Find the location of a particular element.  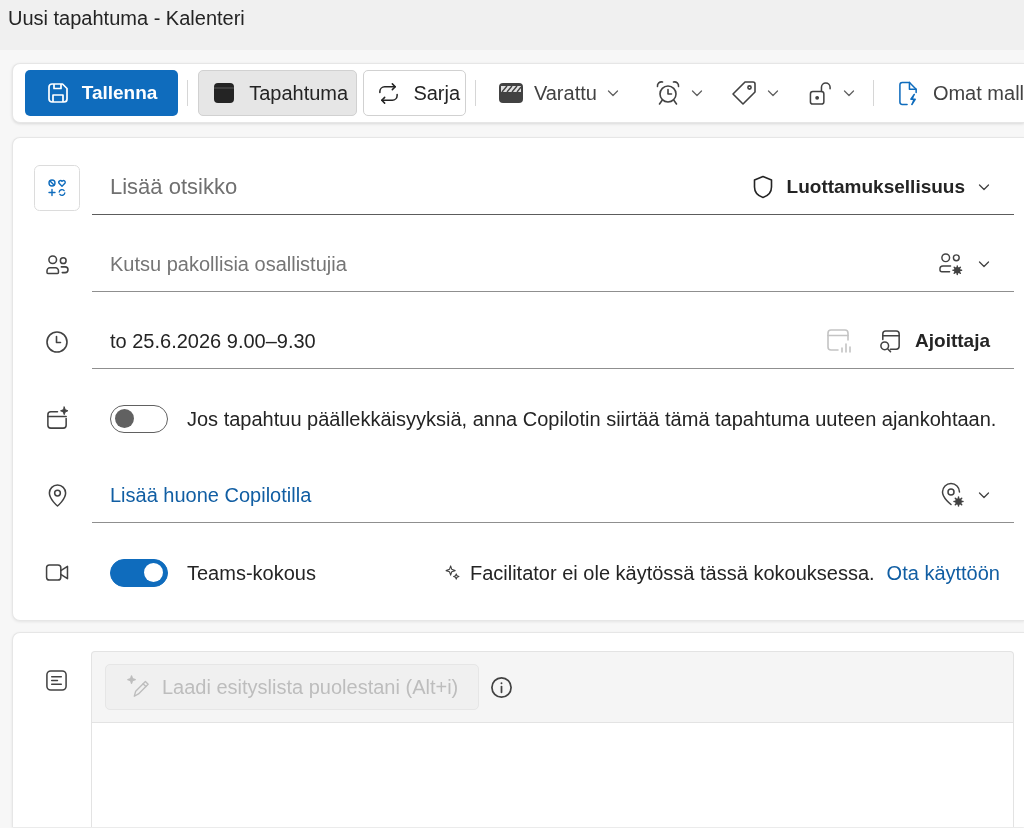

busy-status-icon is located at coordinates (510, 93).